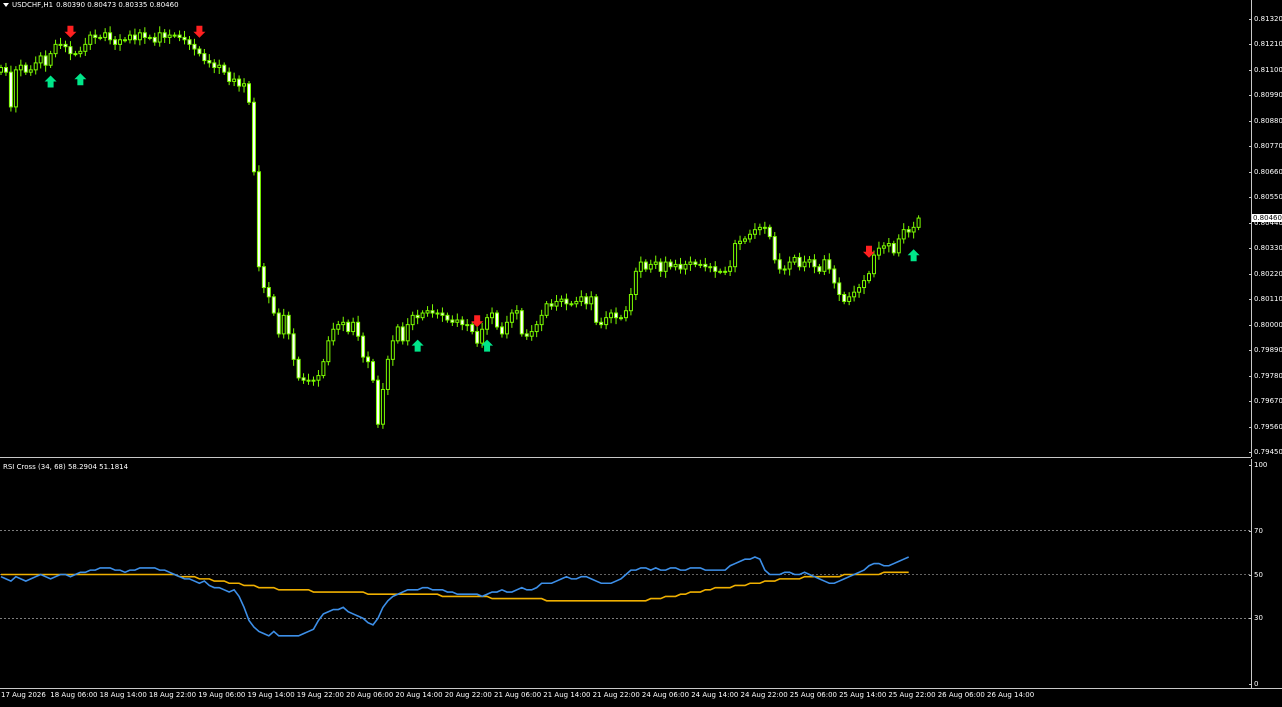  Describe the element at coordinates (665, 695) in the screenshot. I see `time-axis-label: 24 Aug 06:00` at that location.